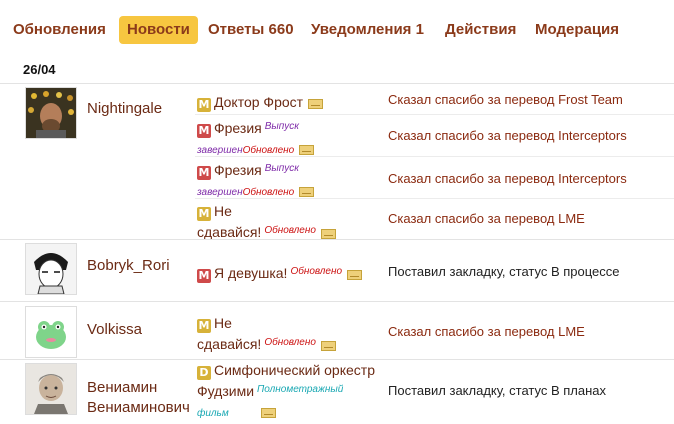 The image size is (674, 424). What do you see at coordinates (250, 273) in the screenshot?
I see `title-link: Я девушка!` at bounding box center [250, 273].